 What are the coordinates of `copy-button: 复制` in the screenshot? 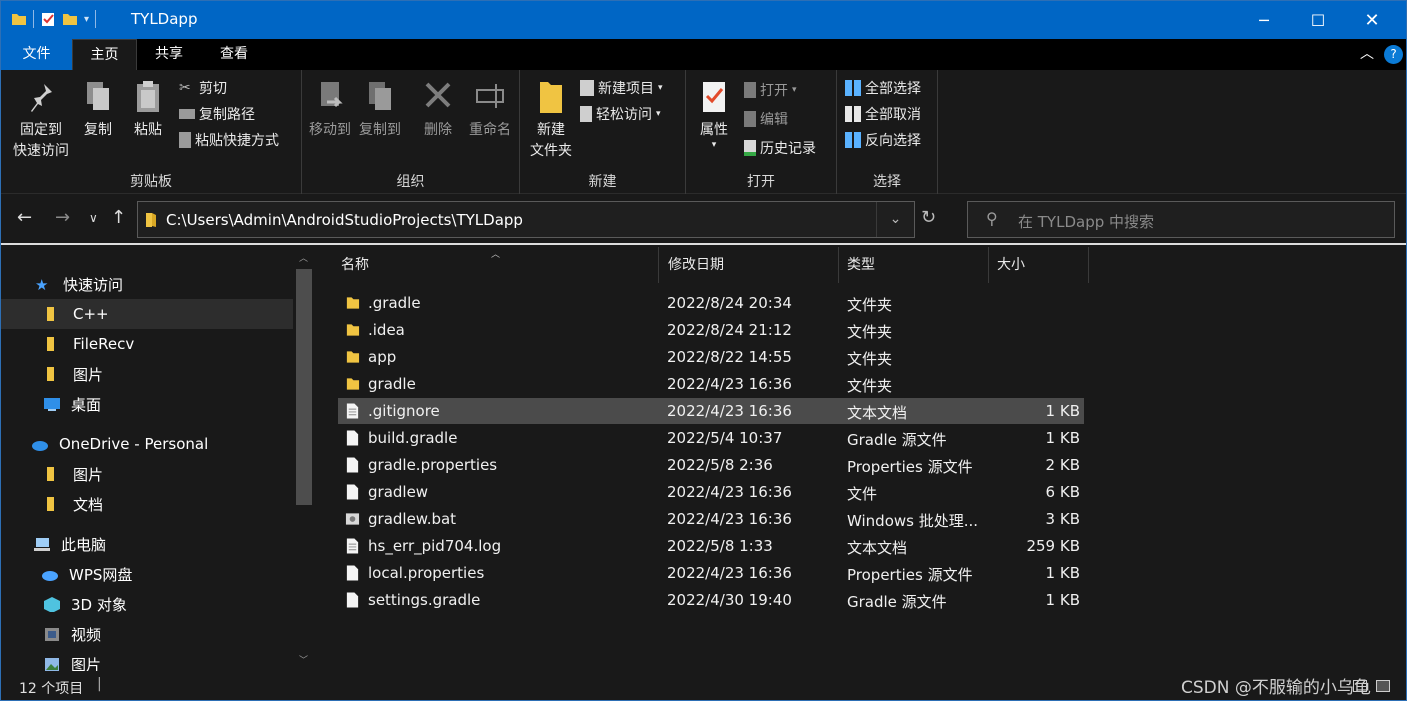 It's located at (98, 109).